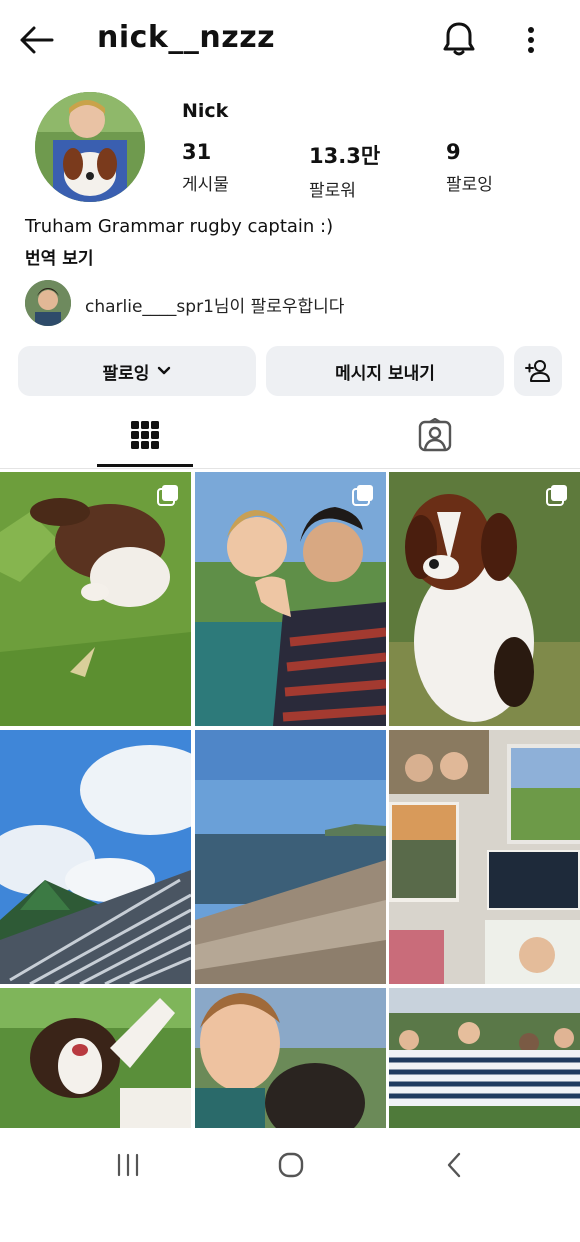  I want to click on top-bar: nick__nzzz, so click(290, 40).